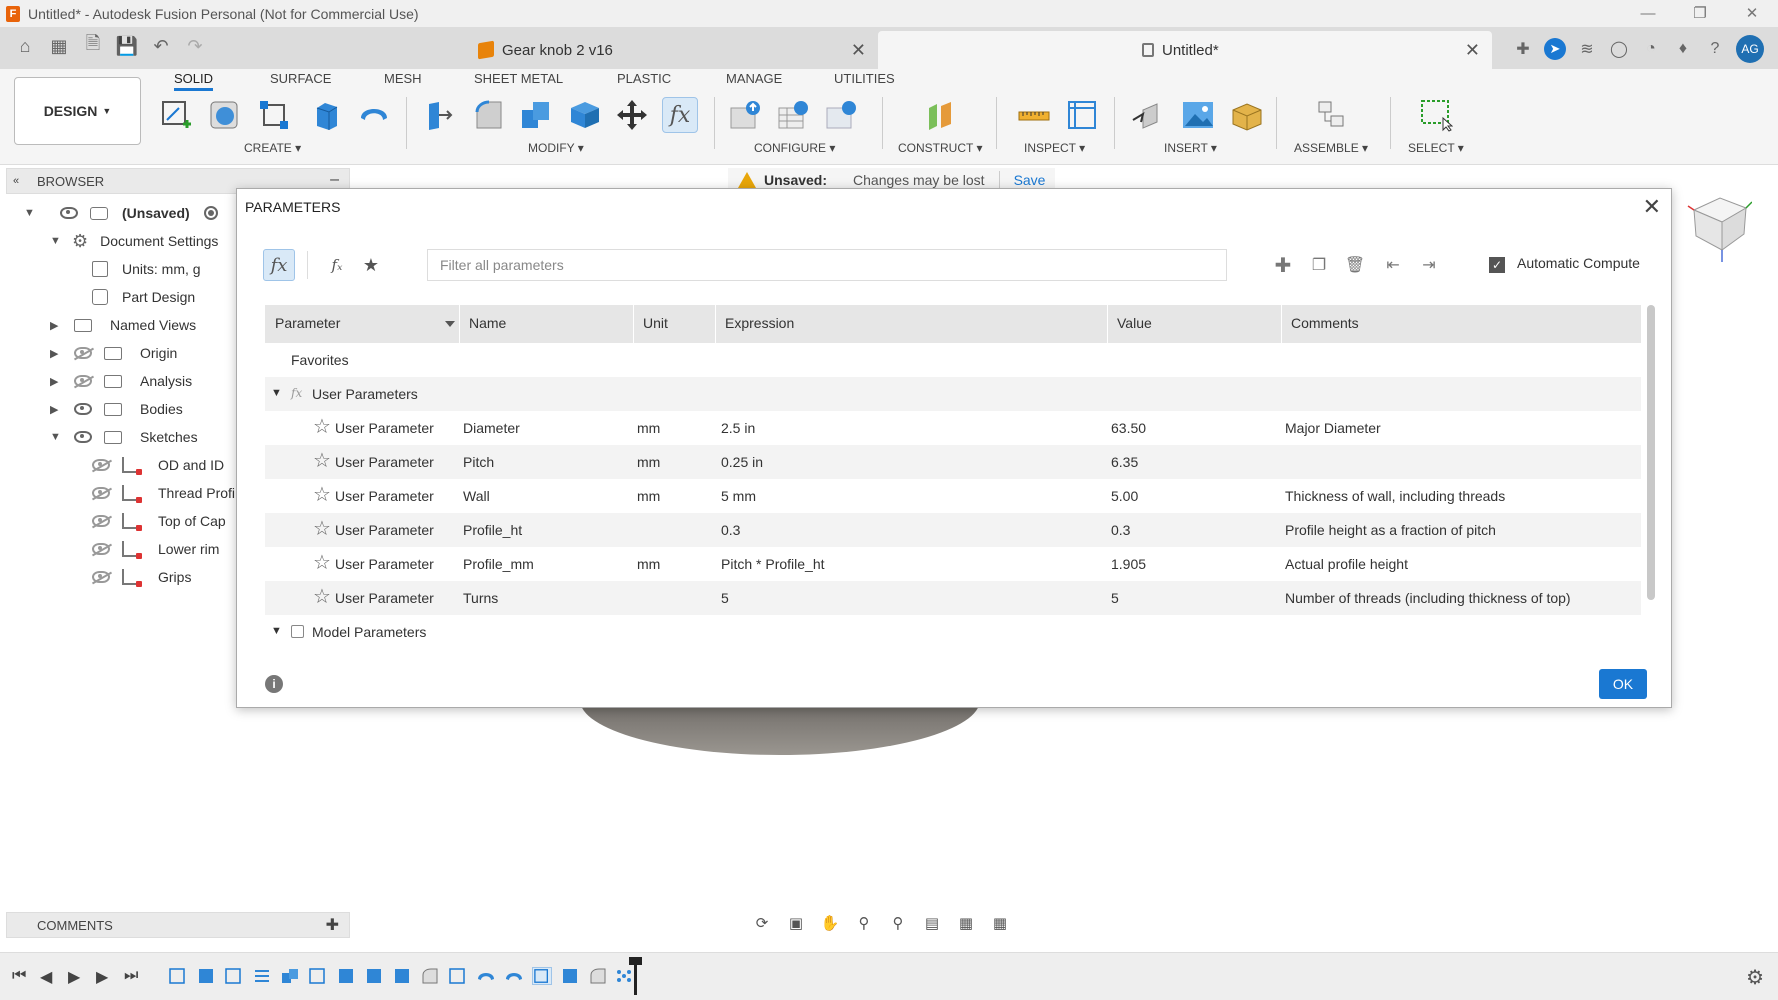 The width and height of the screenshot is (1778, 1000). What do you see at coordinates (680, 115) in the screenshot?
I see `parameters-fx-icon: fx` at bounding box center [680, 115].